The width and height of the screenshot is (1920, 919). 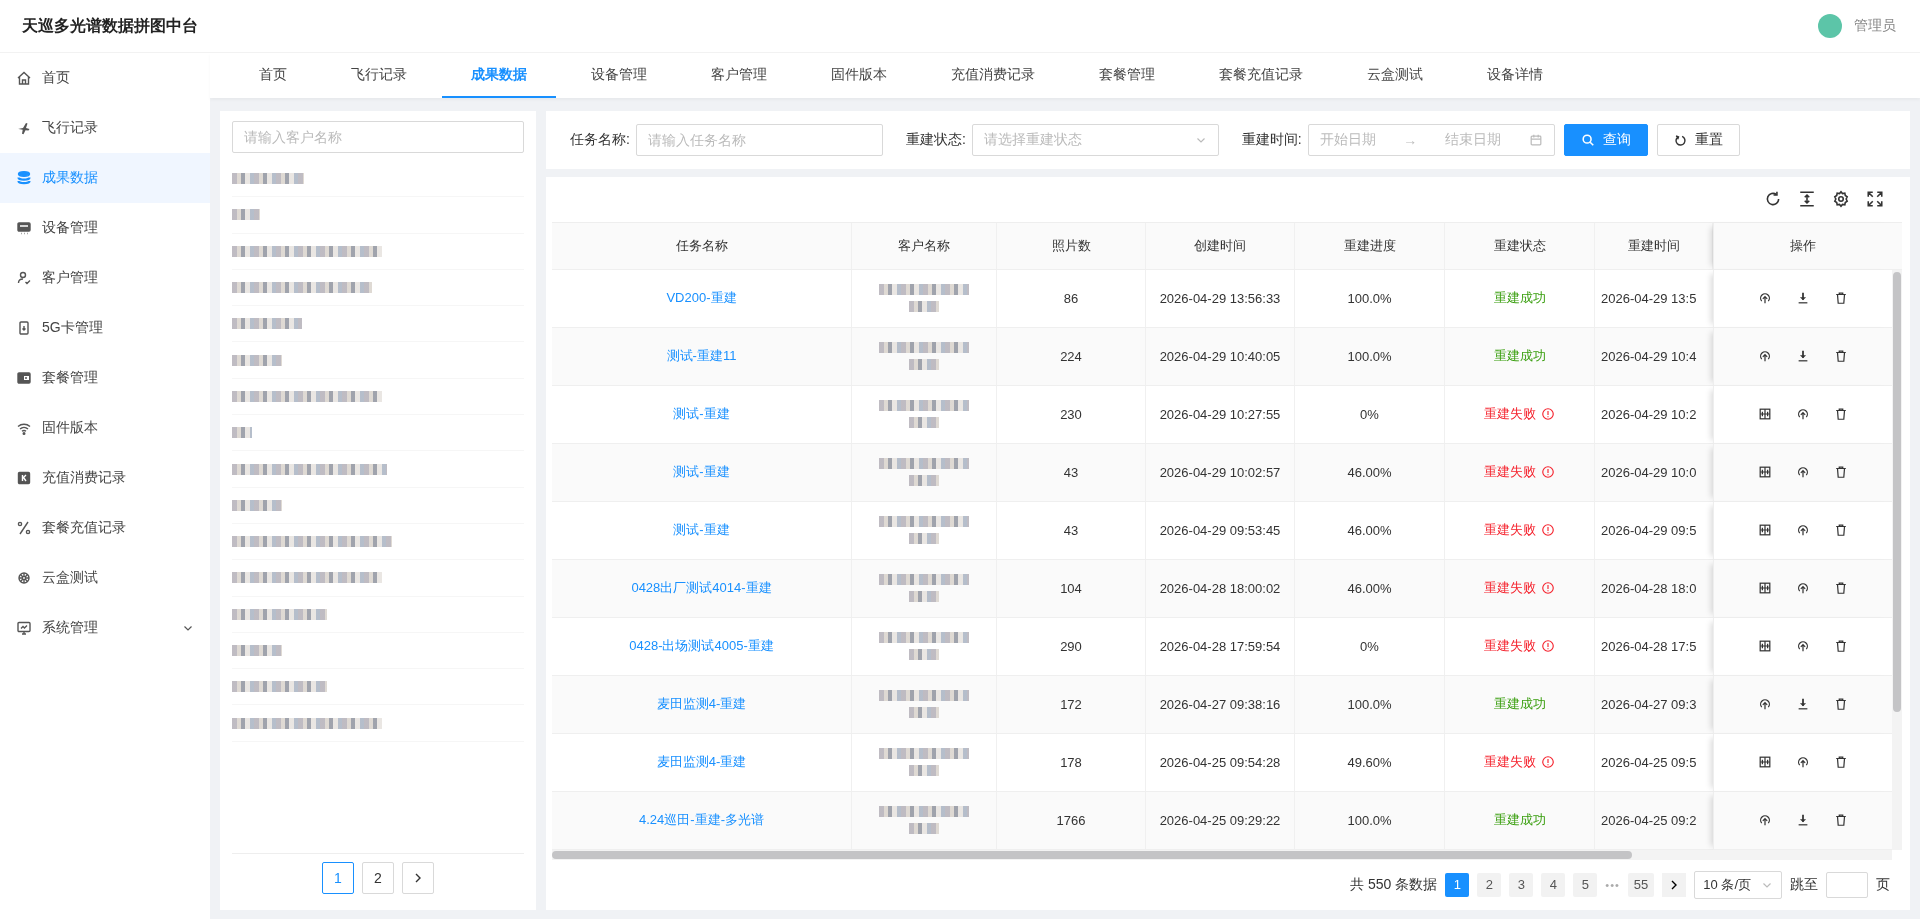 What do you see at coordinates (859, 75) in the screenshot?
I see `tab: 固件版本` at bounding box center [859, 75].